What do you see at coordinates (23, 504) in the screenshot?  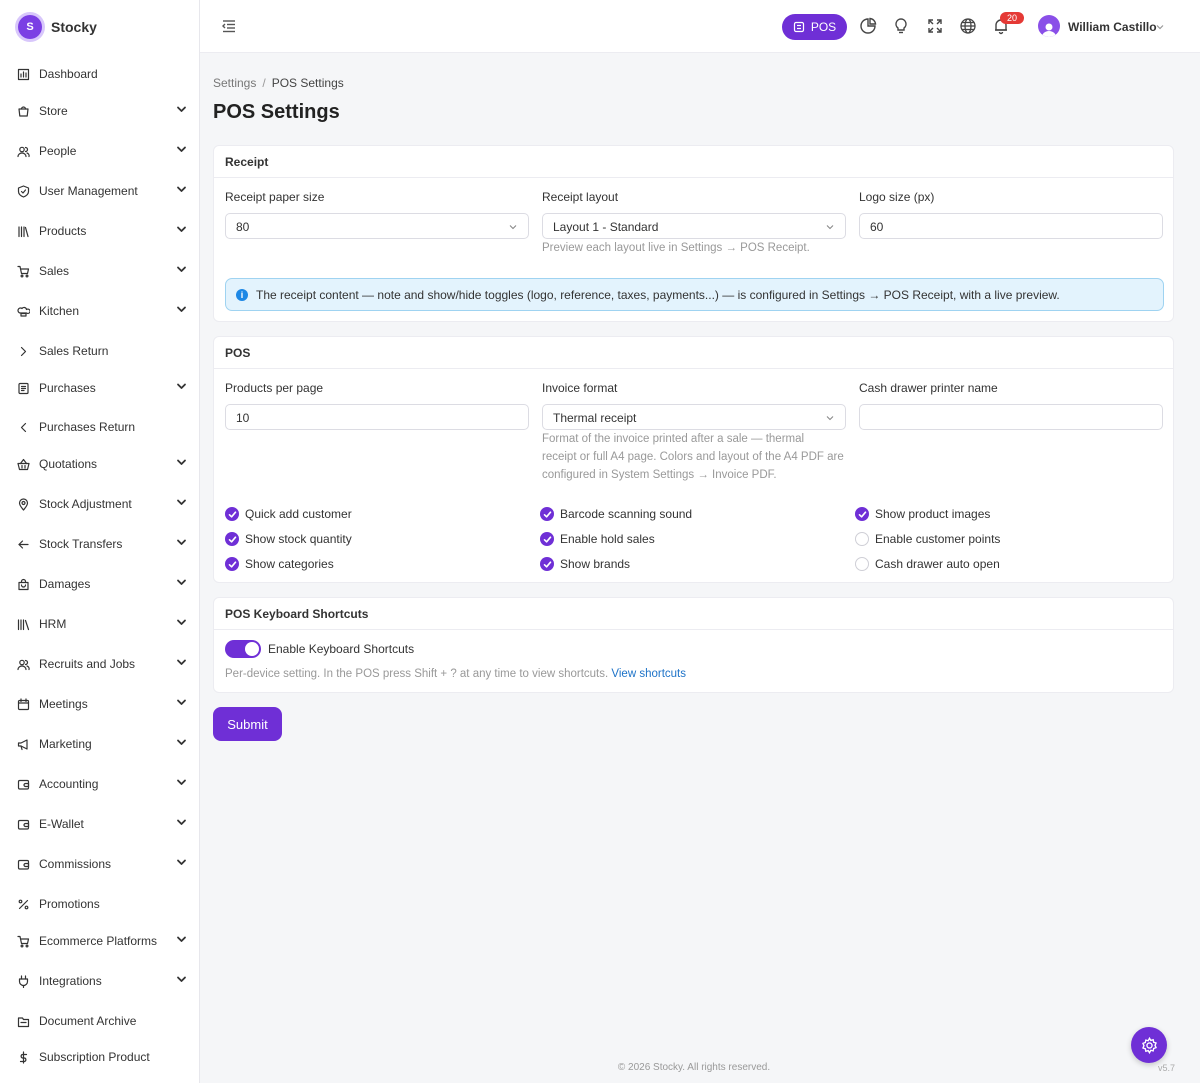 I see `location-pin-icon` at bounding box center [23, 504].